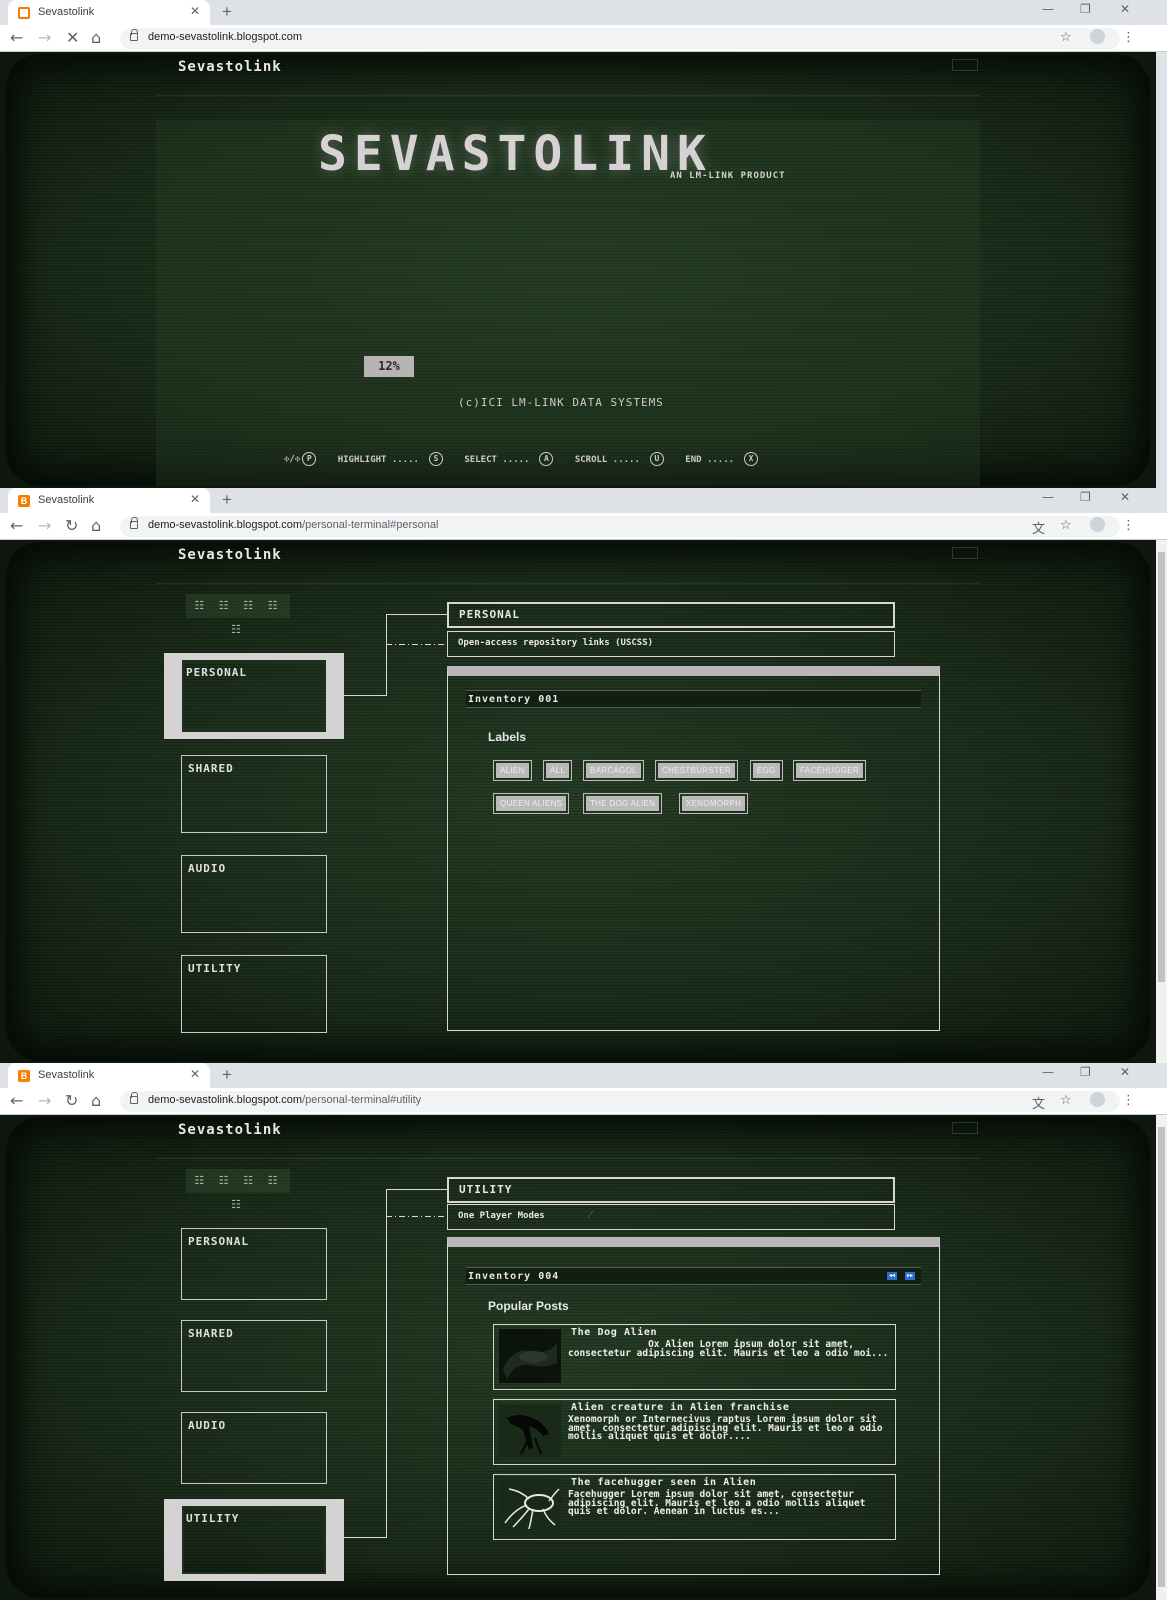 The image size is (1167, 1600). What do you see at coordinates (766, 770) in the screenshot?
I see `label-chip: EGG` at bounding box center [766, 770].